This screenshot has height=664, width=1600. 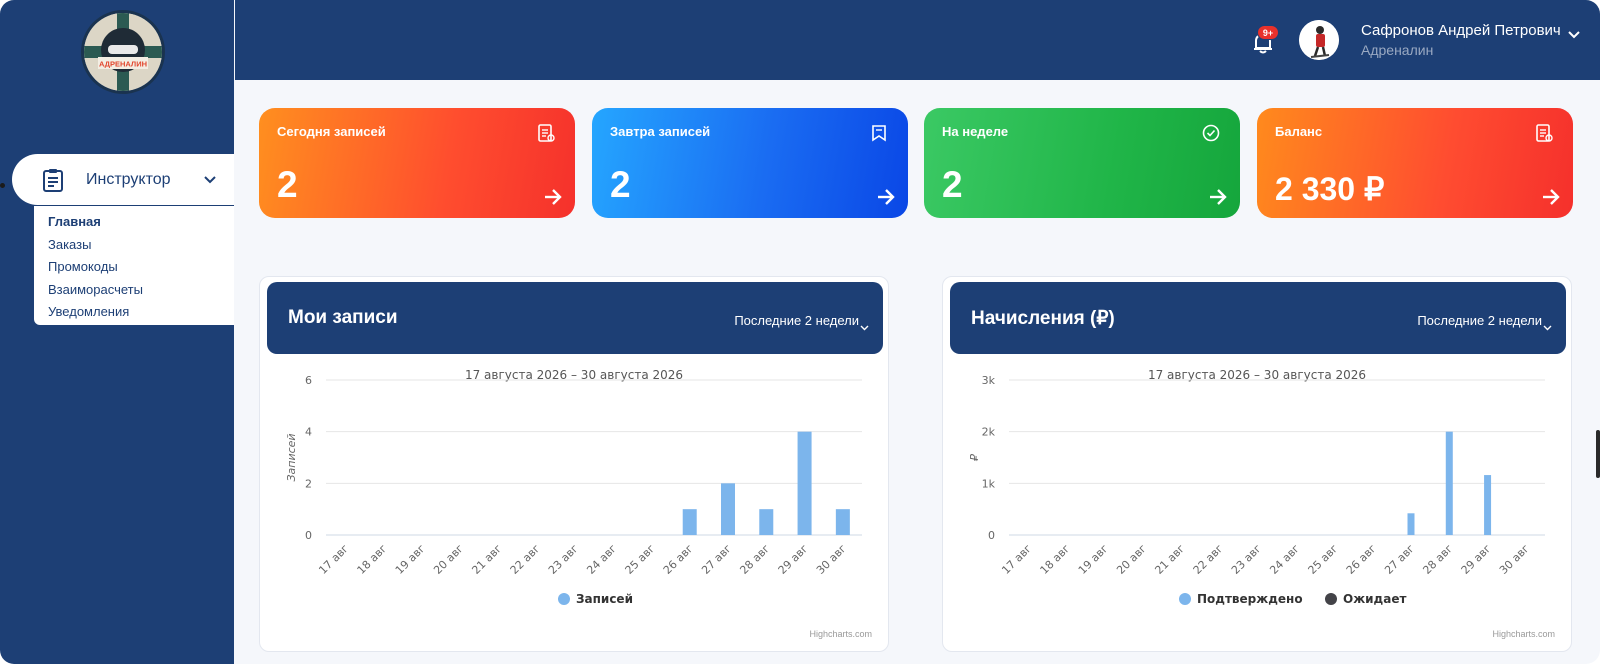 I want to click on top-header, so click(x=917, y=40).